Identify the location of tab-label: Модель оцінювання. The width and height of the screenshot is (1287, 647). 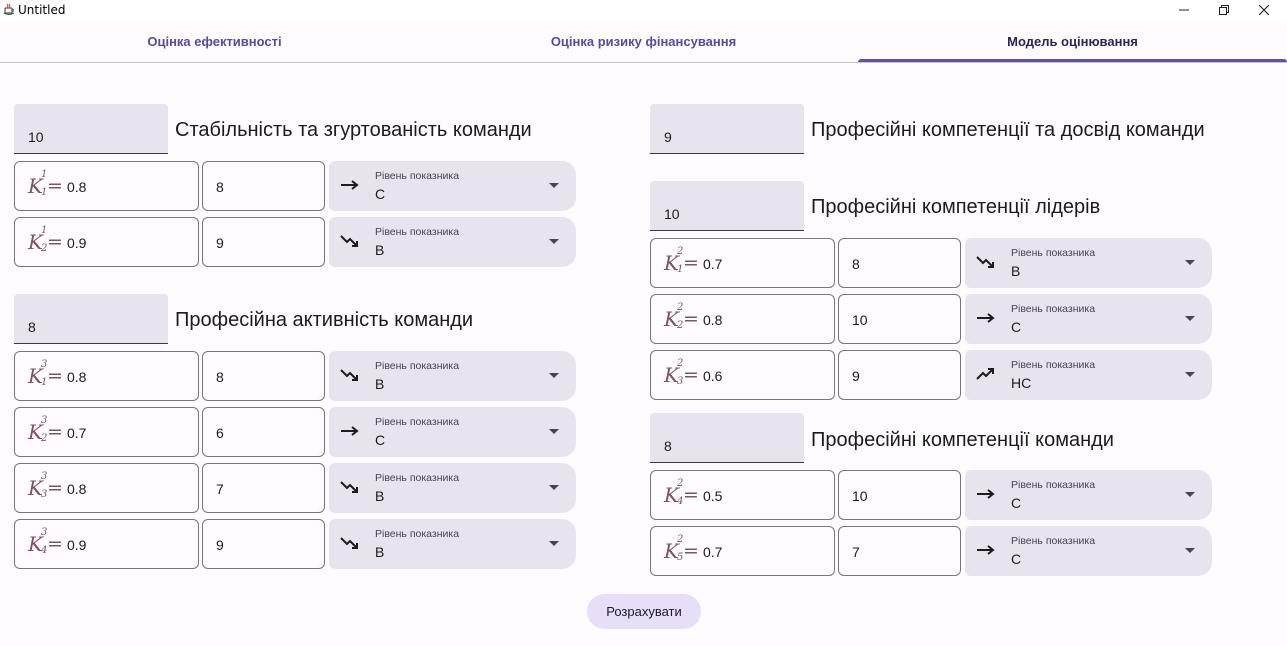
(1072, 41).